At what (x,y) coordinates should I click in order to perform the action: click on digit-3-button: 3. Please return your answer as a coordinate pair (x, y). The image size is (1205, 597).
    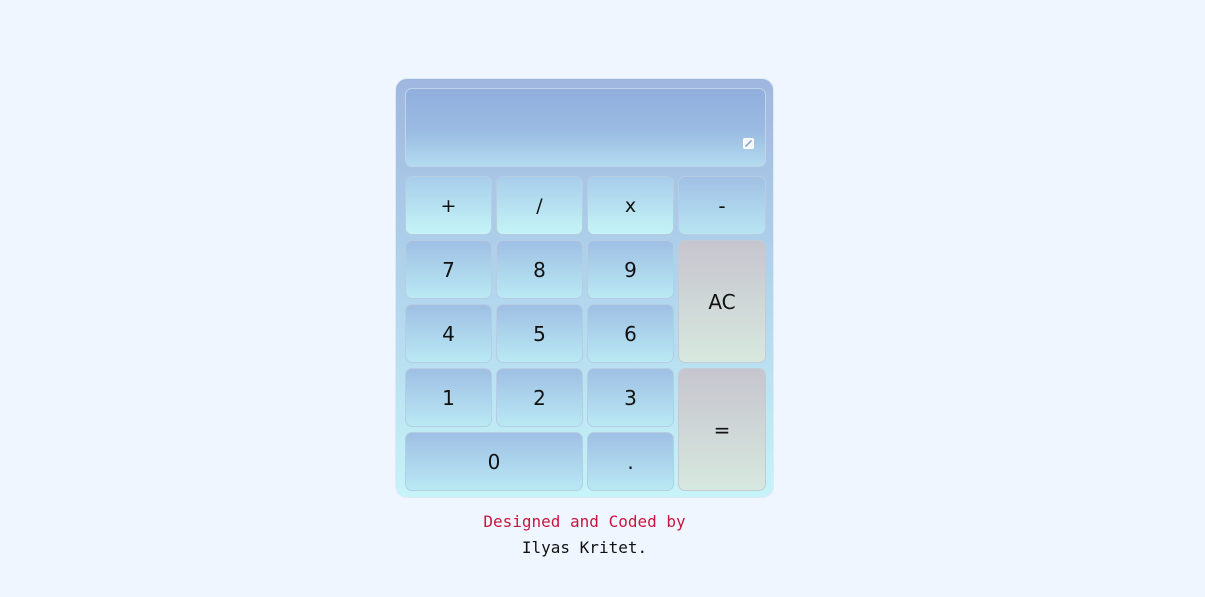
    Looking at the image, I should click on (630, 397).